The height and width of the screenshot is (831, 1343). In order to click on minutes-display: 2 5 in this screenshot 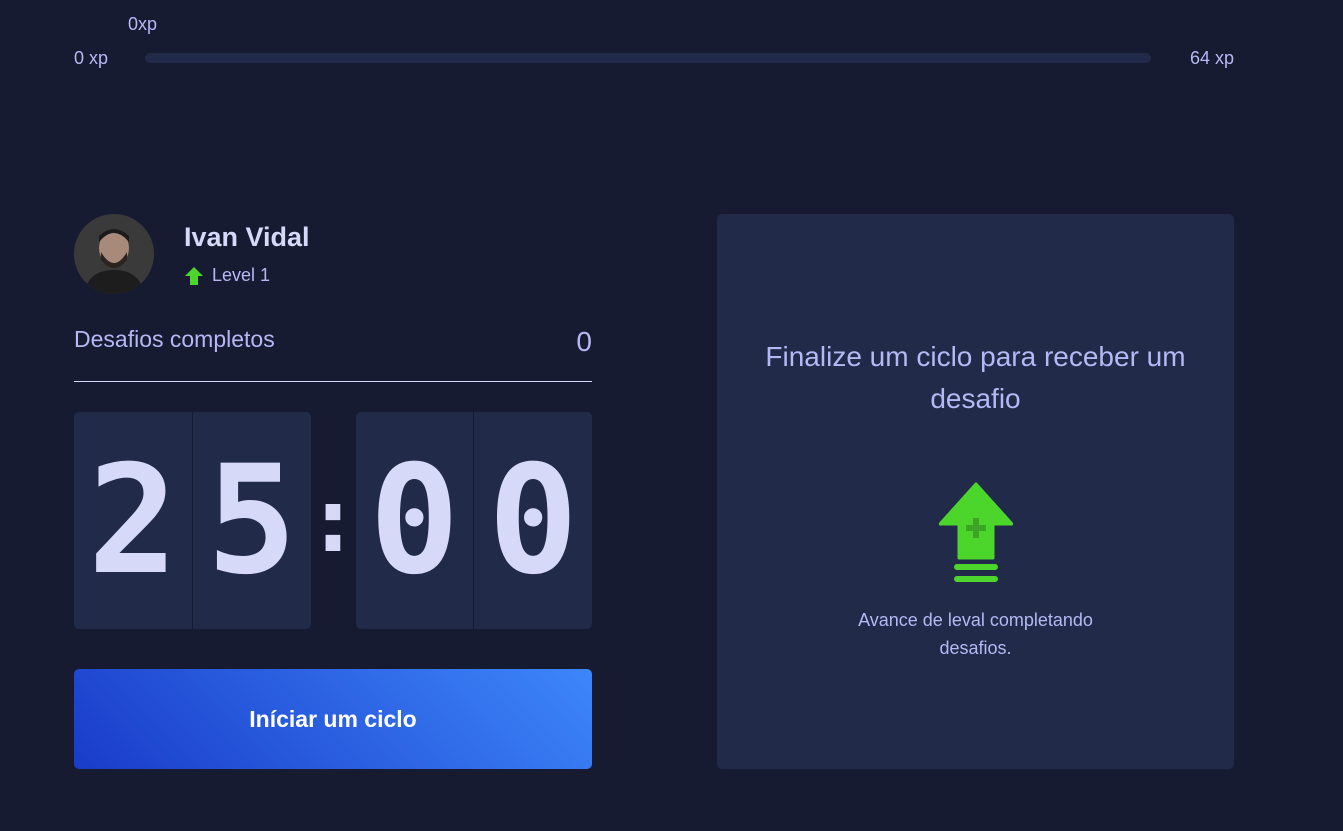, I will do `click(192, 520)`.